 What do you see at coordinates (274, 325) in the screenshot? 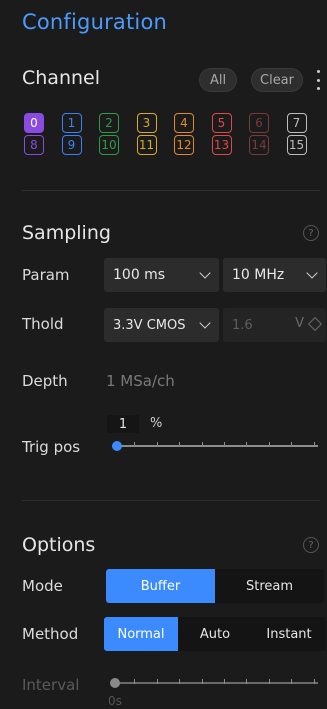
I see `threshold-voltage-input: 1.6 V` at bounding box center [274, 325].